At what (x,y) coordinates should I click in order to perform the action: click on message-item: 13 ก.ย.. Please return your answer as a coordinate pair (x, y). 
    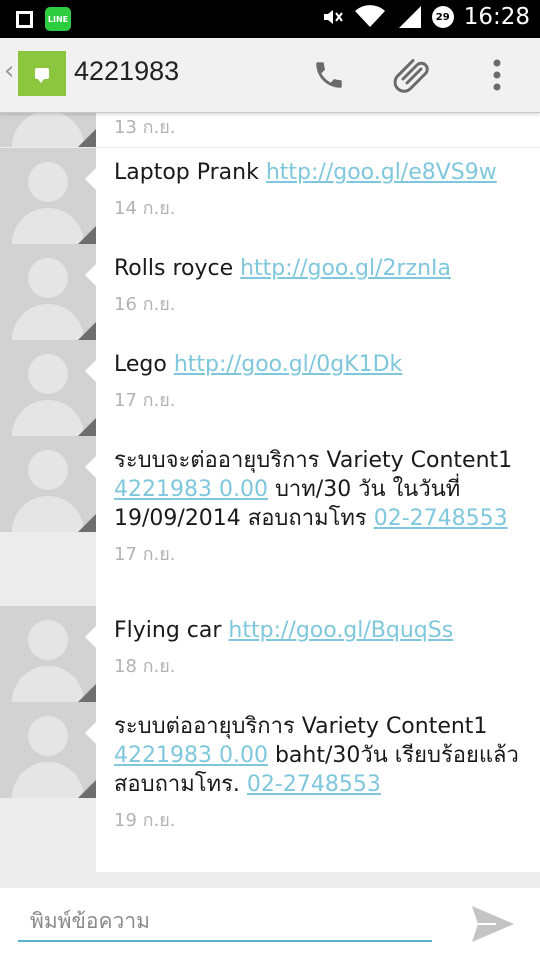
    Looking at the image, I should click on (270, 130).